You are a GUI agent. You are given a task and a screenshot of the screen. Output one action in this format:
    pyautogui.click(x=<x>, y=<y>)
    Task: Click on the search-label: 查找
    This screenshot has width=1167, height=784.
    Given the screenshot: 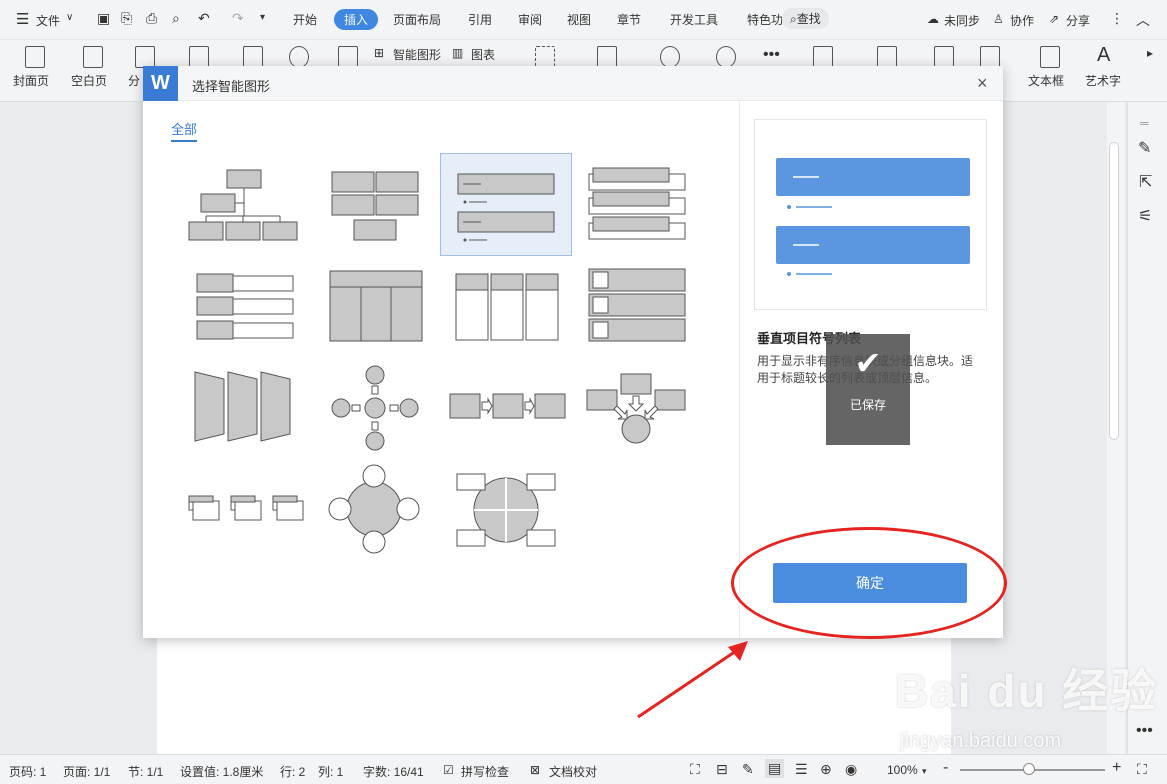 What is the action you would take?
    pyautogui.click(x=808, y=19)
    